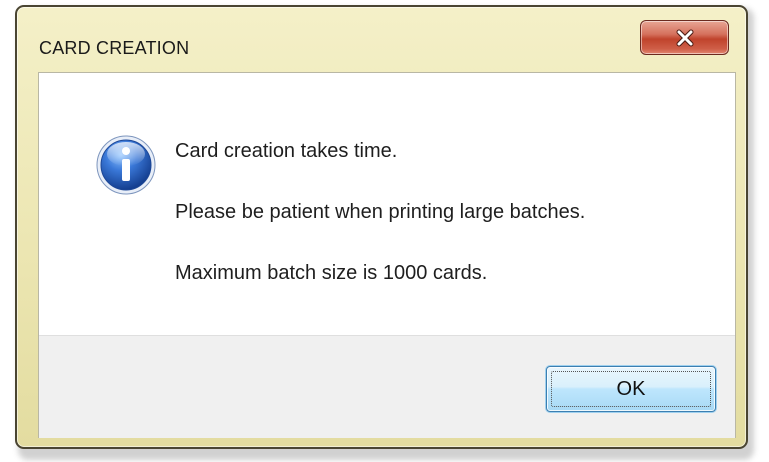  I want to click on close-icon, so click(684, 37).